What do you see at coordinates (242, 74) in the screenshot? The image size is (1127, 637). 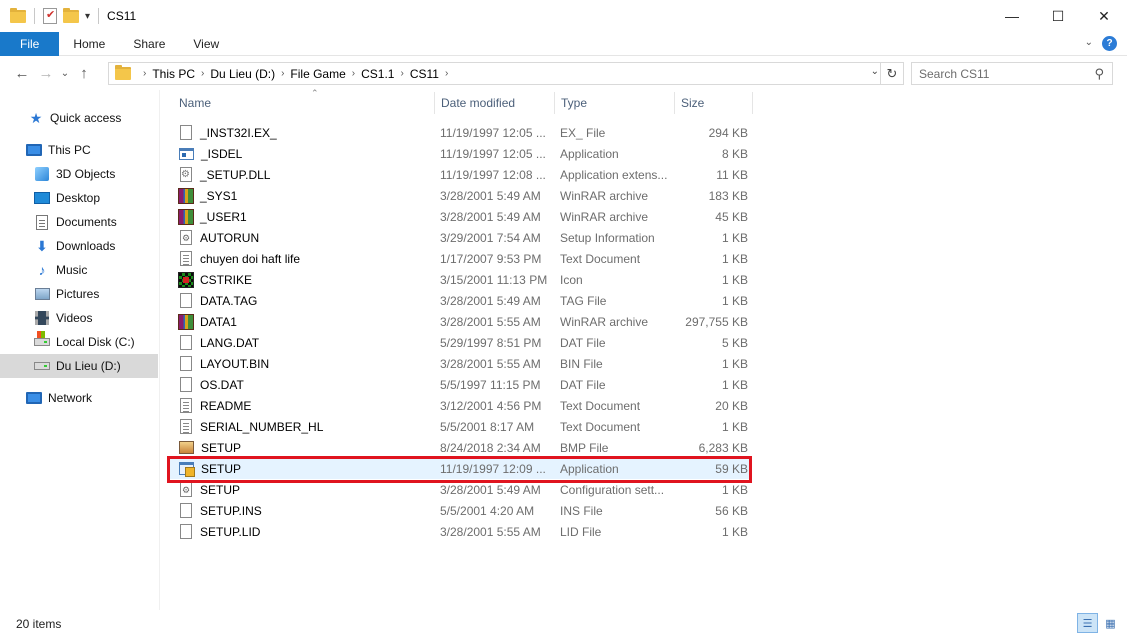 I see `breadcrumb-du-lieu: Du Lieu (D:)` at bounding box center [242, 74].